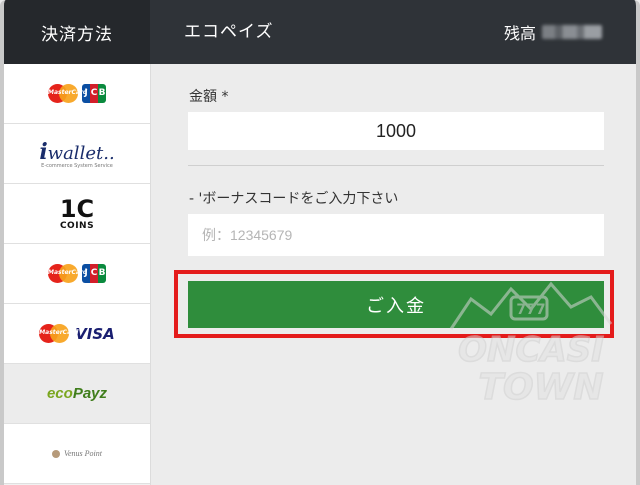 Image resolution: width=640 pixels, height=485 pixels. I want to click on ecopayz-icon: ecoPayz, so click(77, 393).